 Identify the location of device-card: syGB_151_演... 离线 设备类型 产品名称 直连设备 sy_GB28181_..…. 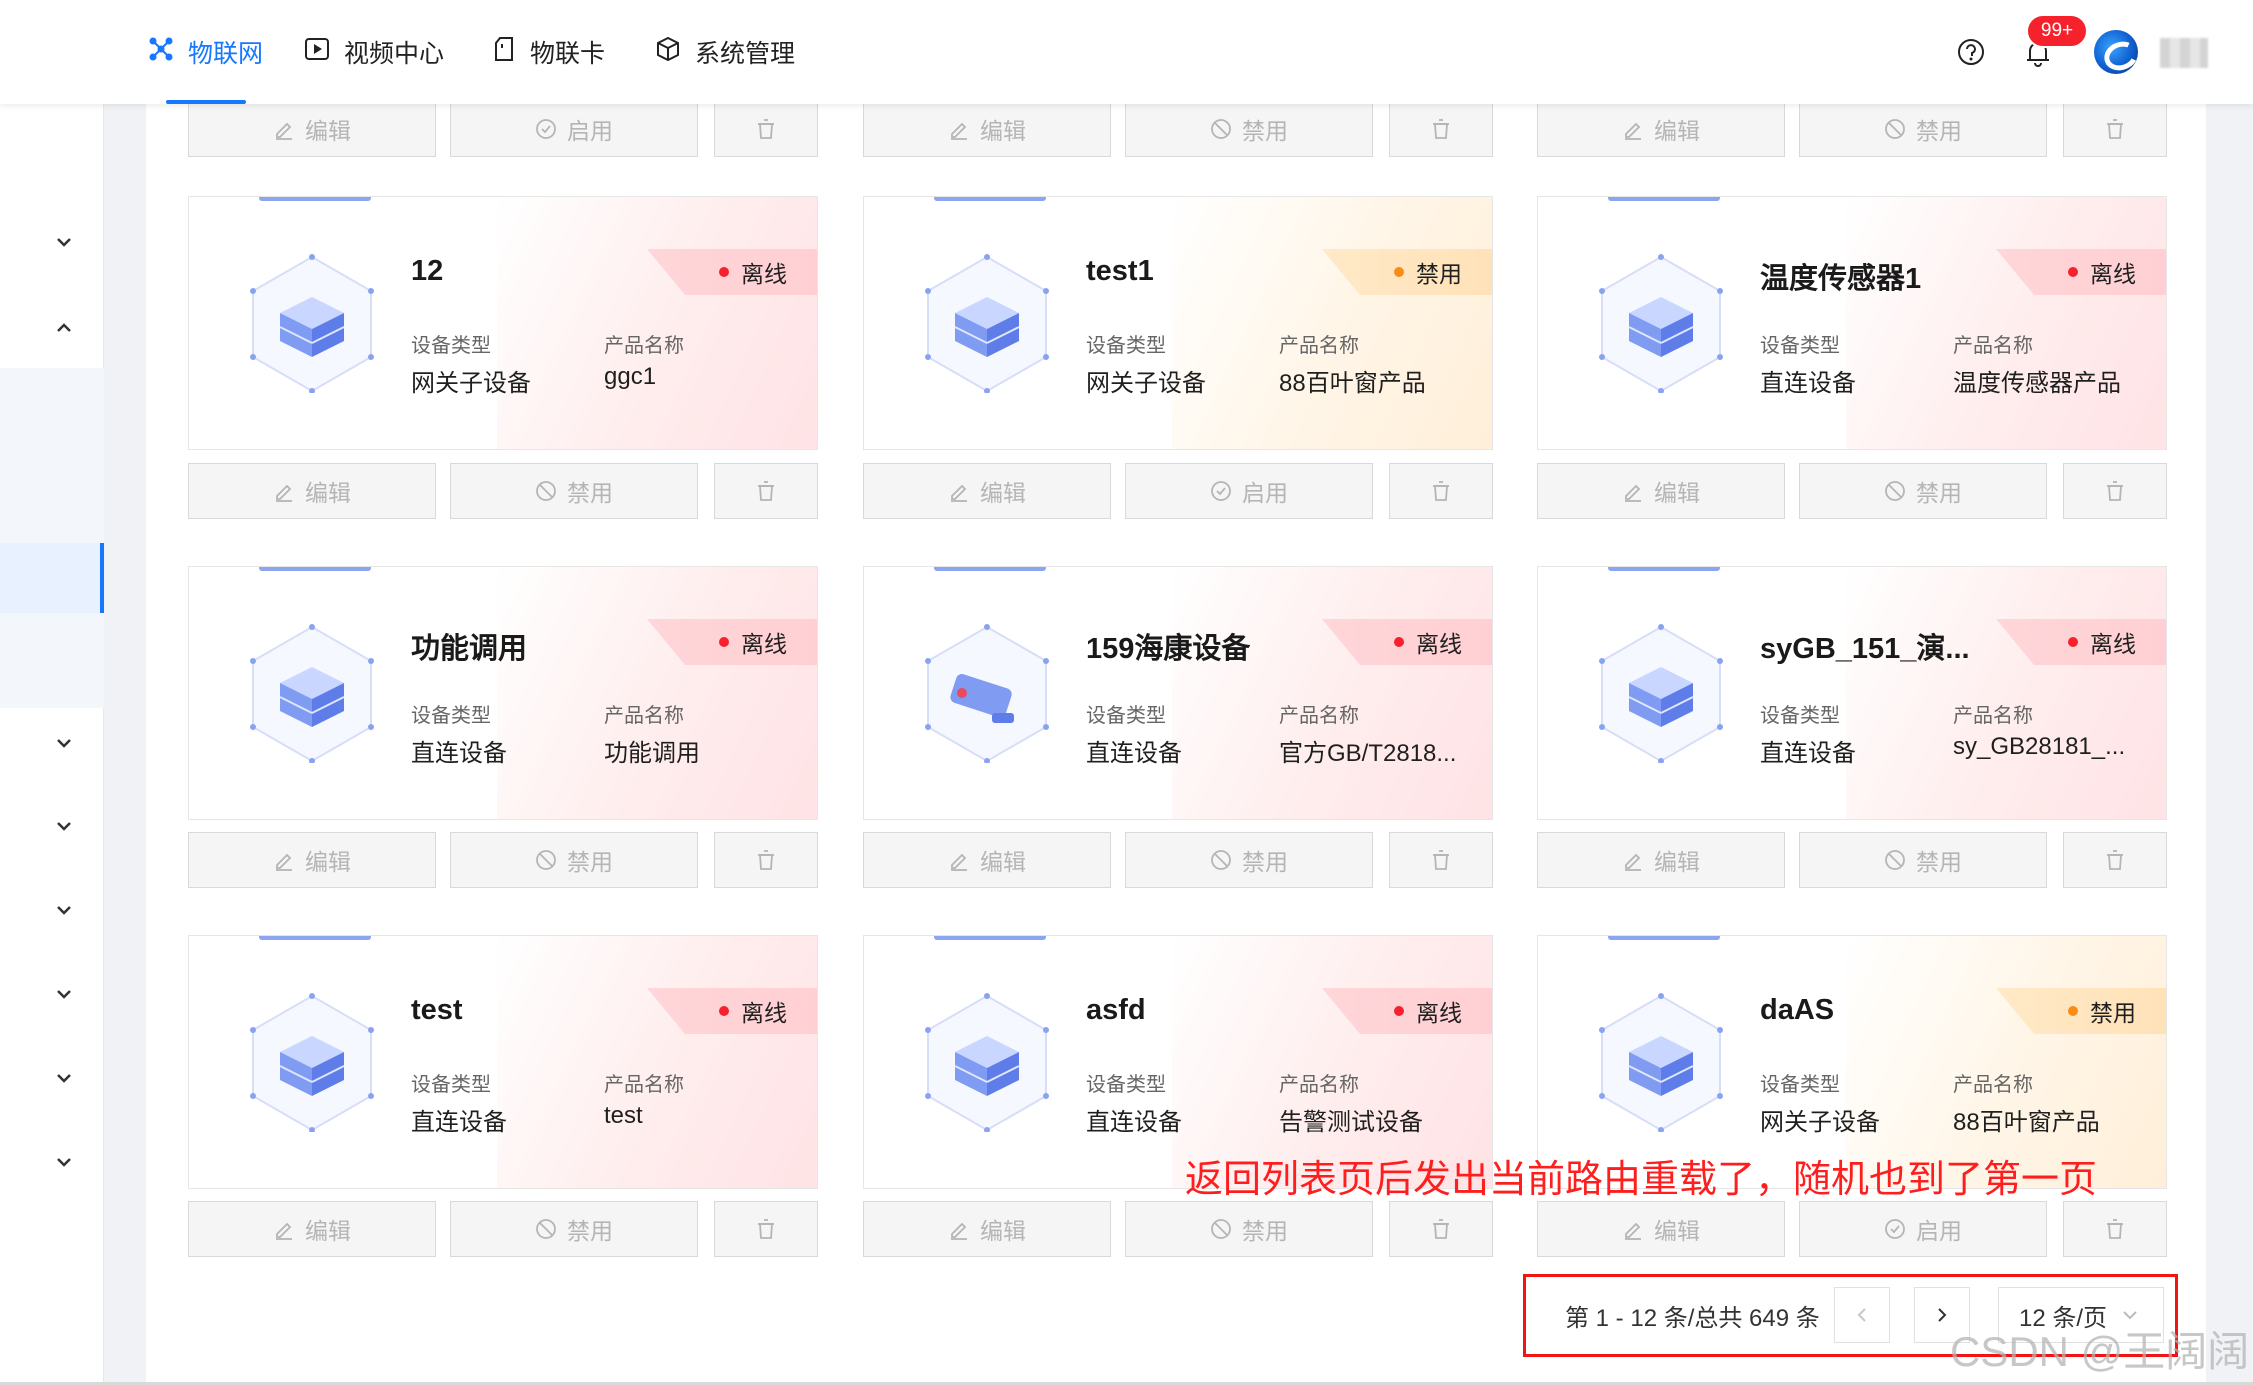
(1852, 693).